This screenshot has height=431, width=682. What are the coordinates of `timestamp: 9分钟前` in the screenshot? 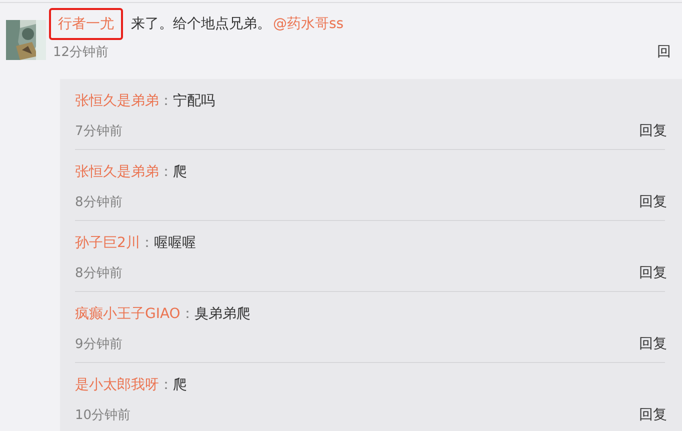 It's located at (98, 344).